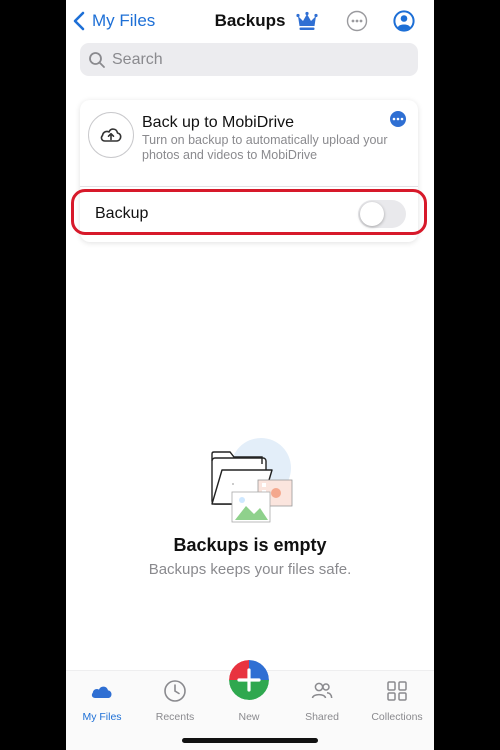 Image resolution: width=500 pixels, height=750 pixels. I want to click on cloud-upload-icon, so click(111, 135).